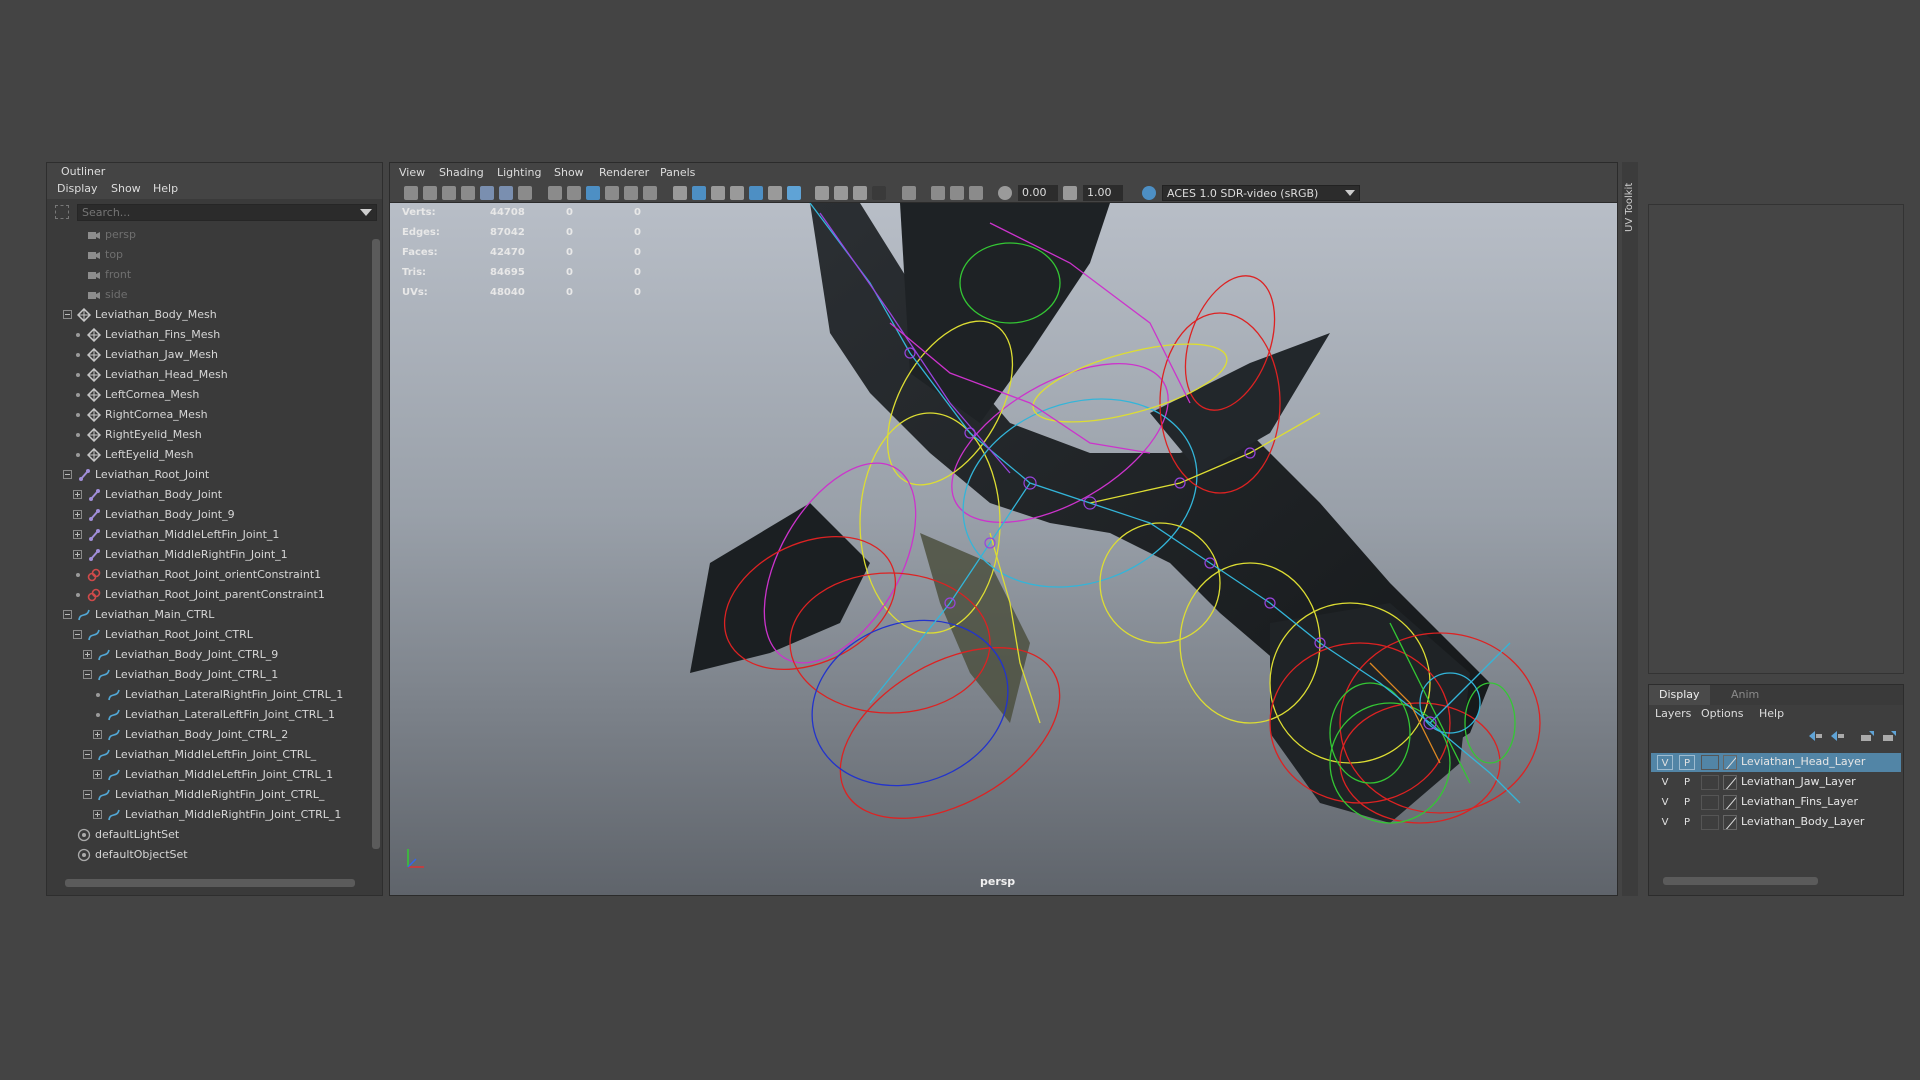  I want to click on outliner-item: Leviathan_Body_Joint_9, so click(208, 515).